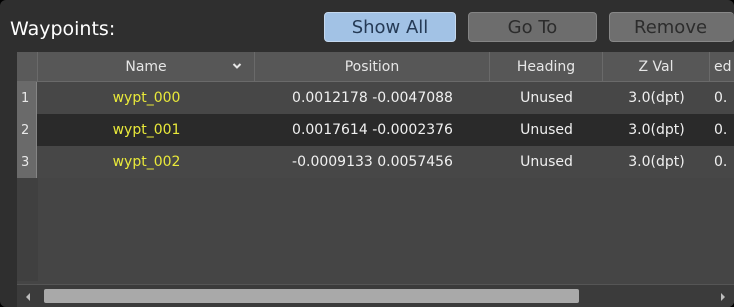 The image size is (734, 307). What do you see at coordinates (372, 98) in the screenshot?
I see `waypoint-position: 0.0012178 -0.0047088` at bounding box center [372, 98].